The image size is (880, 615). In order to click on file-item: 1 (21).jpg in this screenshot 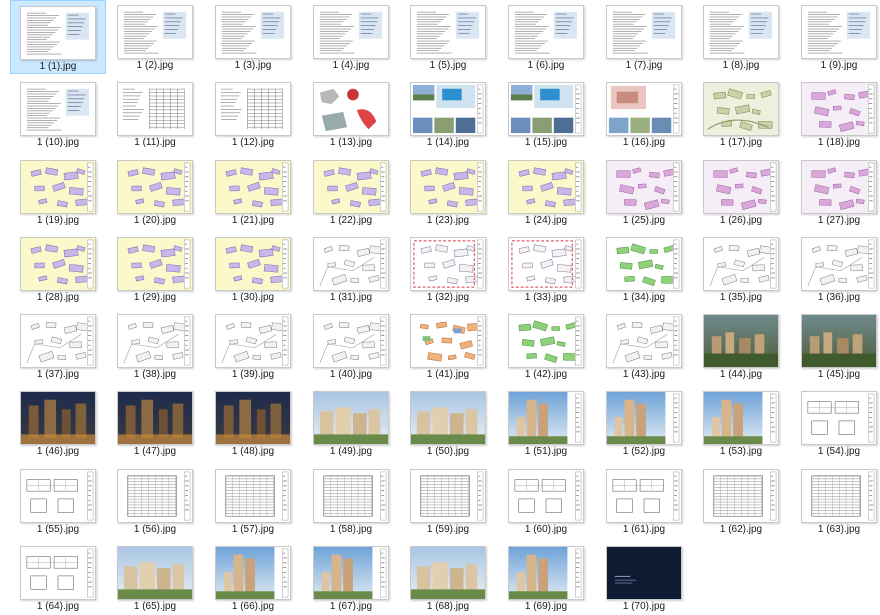, I will do `click(253, 192)`.